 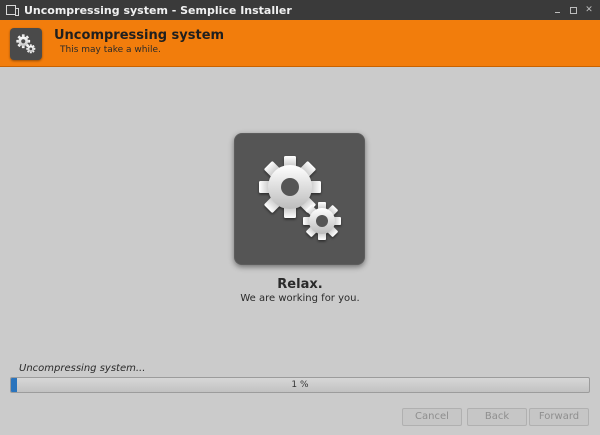 I want to click on working-message: We are working for you., so click(x=300, y=298).